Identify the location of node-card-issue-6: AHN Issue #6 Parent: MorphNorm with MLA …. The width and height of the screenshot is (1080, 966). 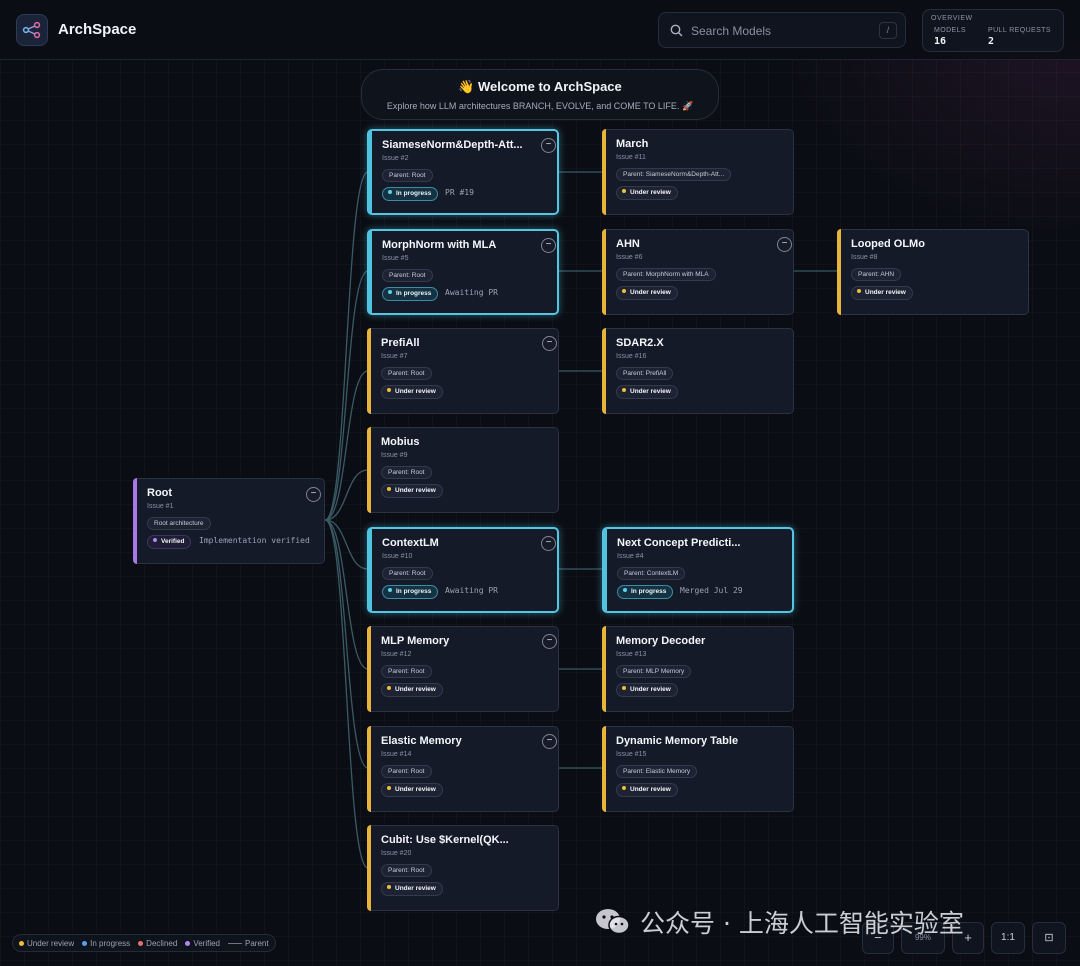
(698, 272).